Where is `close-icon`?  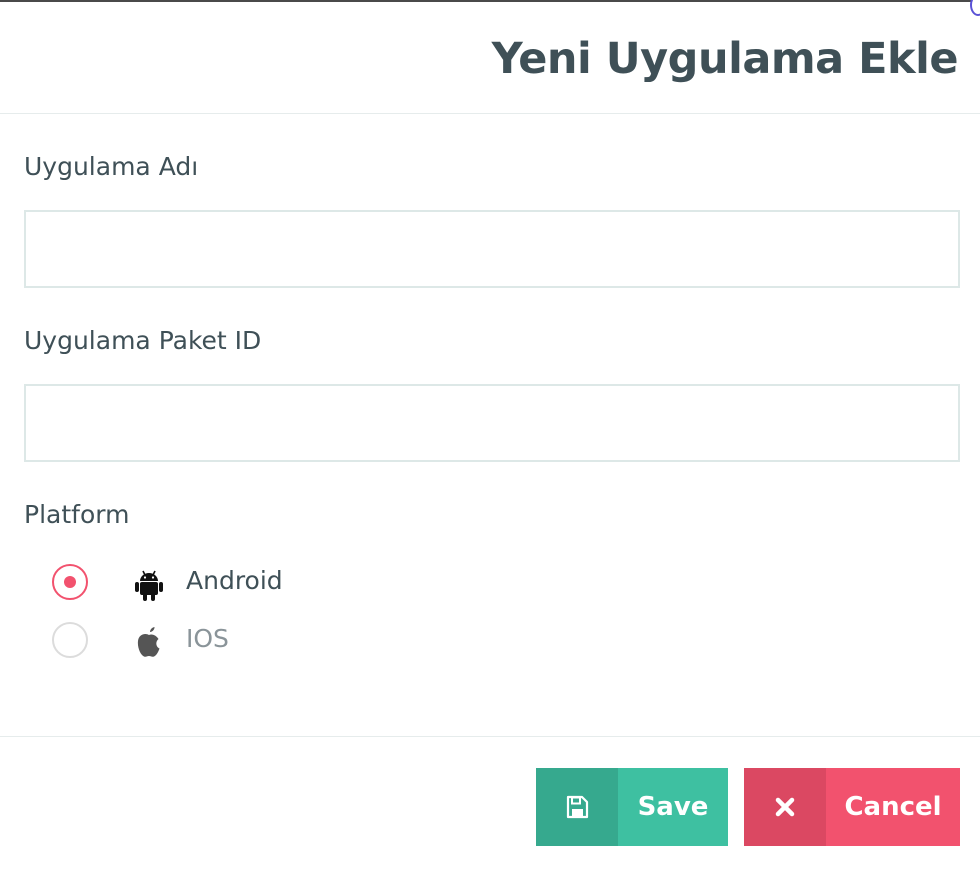 close-icon is located at coordinates (785, 807).